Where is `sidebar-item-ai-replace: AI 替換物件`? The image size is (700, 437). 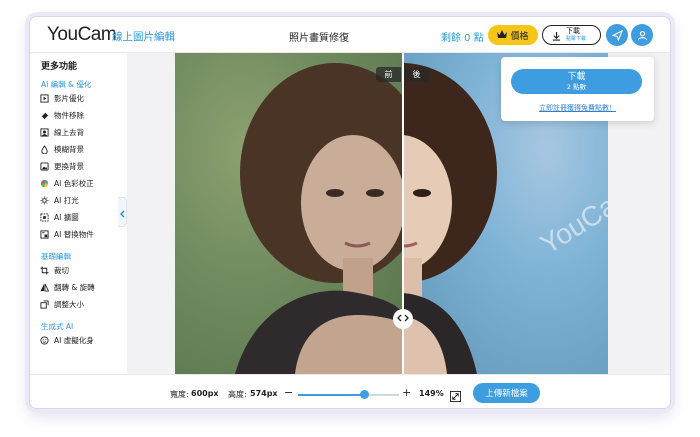
sidebar-item-ai-replace: AI 替換物件 is located at coordinates (67, 234).